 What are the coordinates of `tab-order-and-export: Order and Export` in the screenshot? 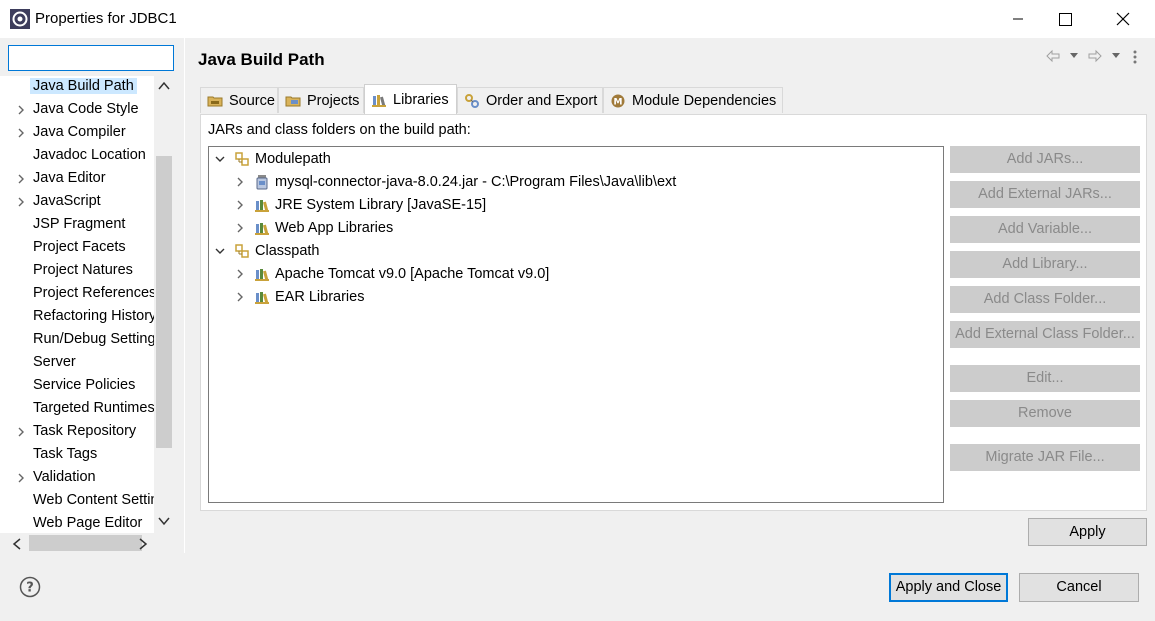 It's located at (530, 100).